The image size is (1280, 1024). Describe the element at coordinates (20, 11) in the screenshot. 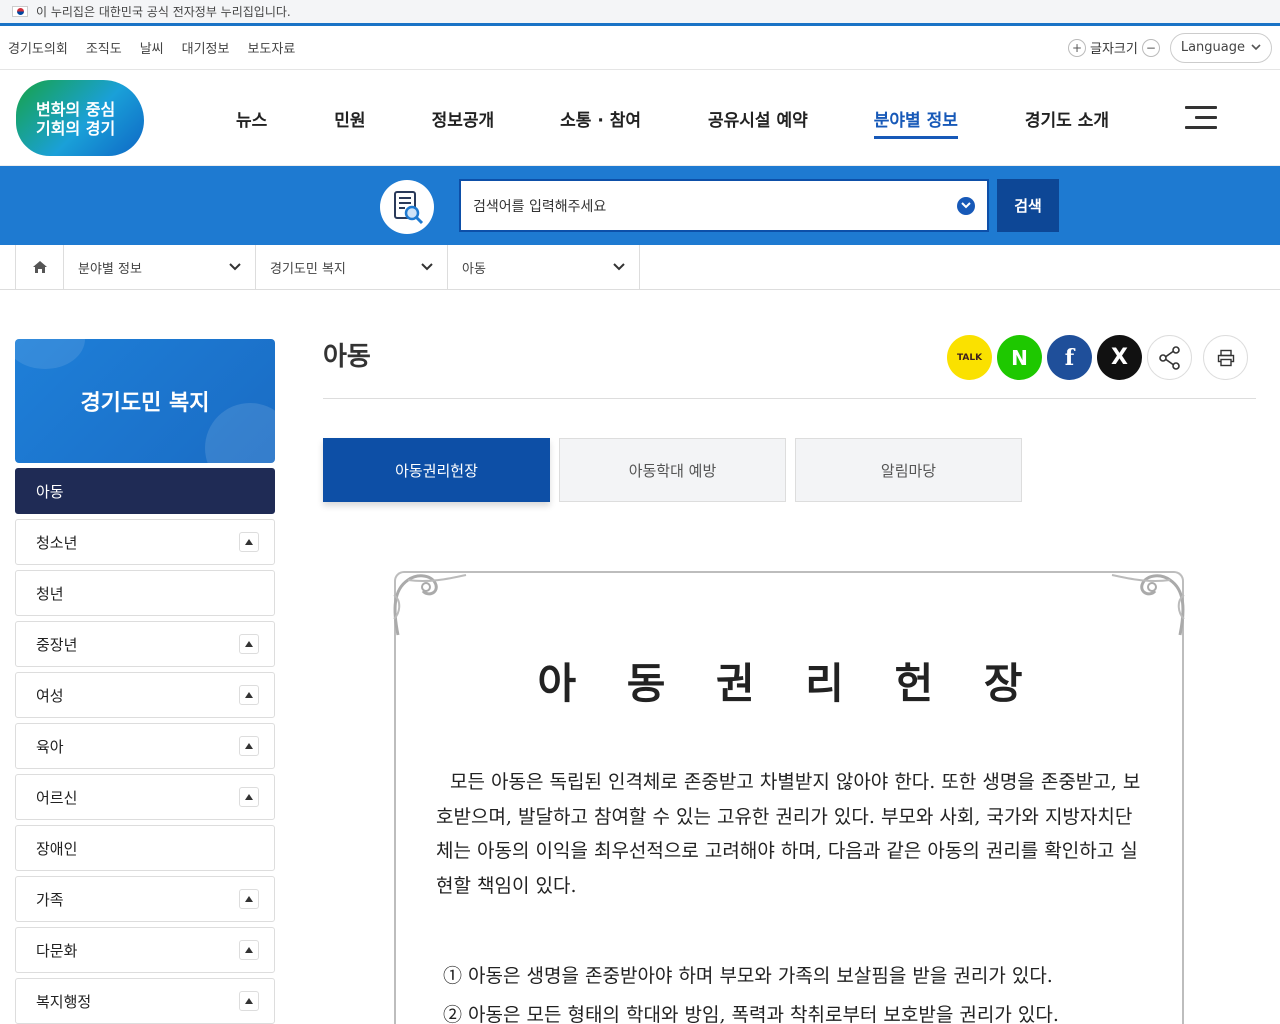

I see `korea-flag-icon` at that location.